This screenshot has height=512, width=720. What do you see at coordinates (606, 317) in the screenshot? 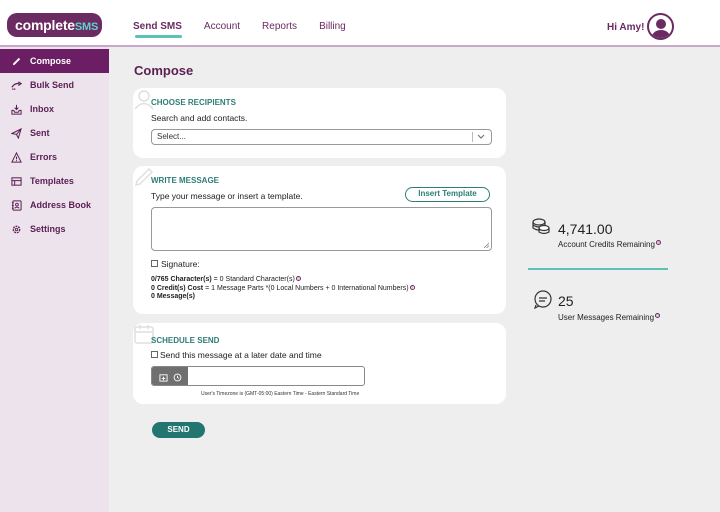
I see `messages-remaining-text: User Messages Remaining` at bounding box center [606, 317].